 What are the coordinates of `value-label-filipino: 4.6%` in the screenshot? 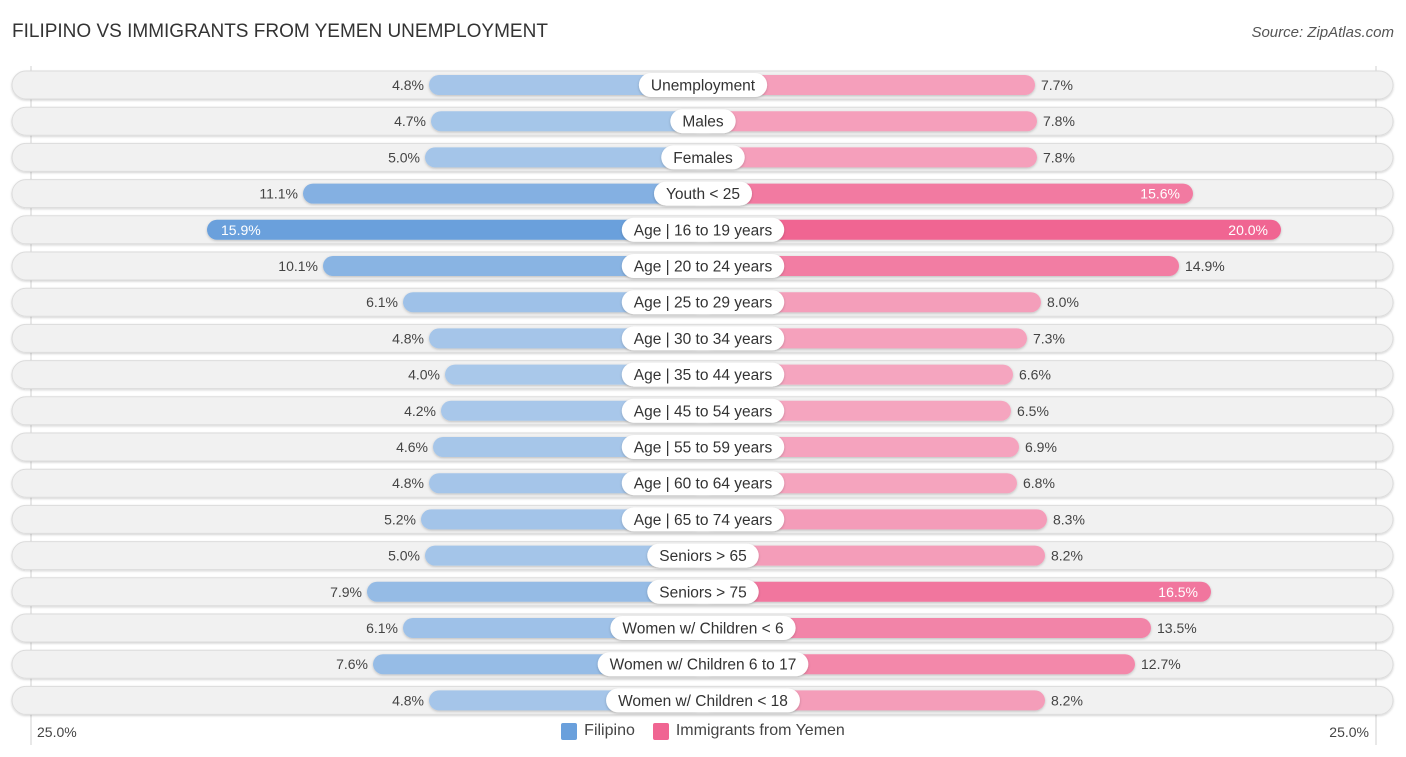 It's located at (412, 447).